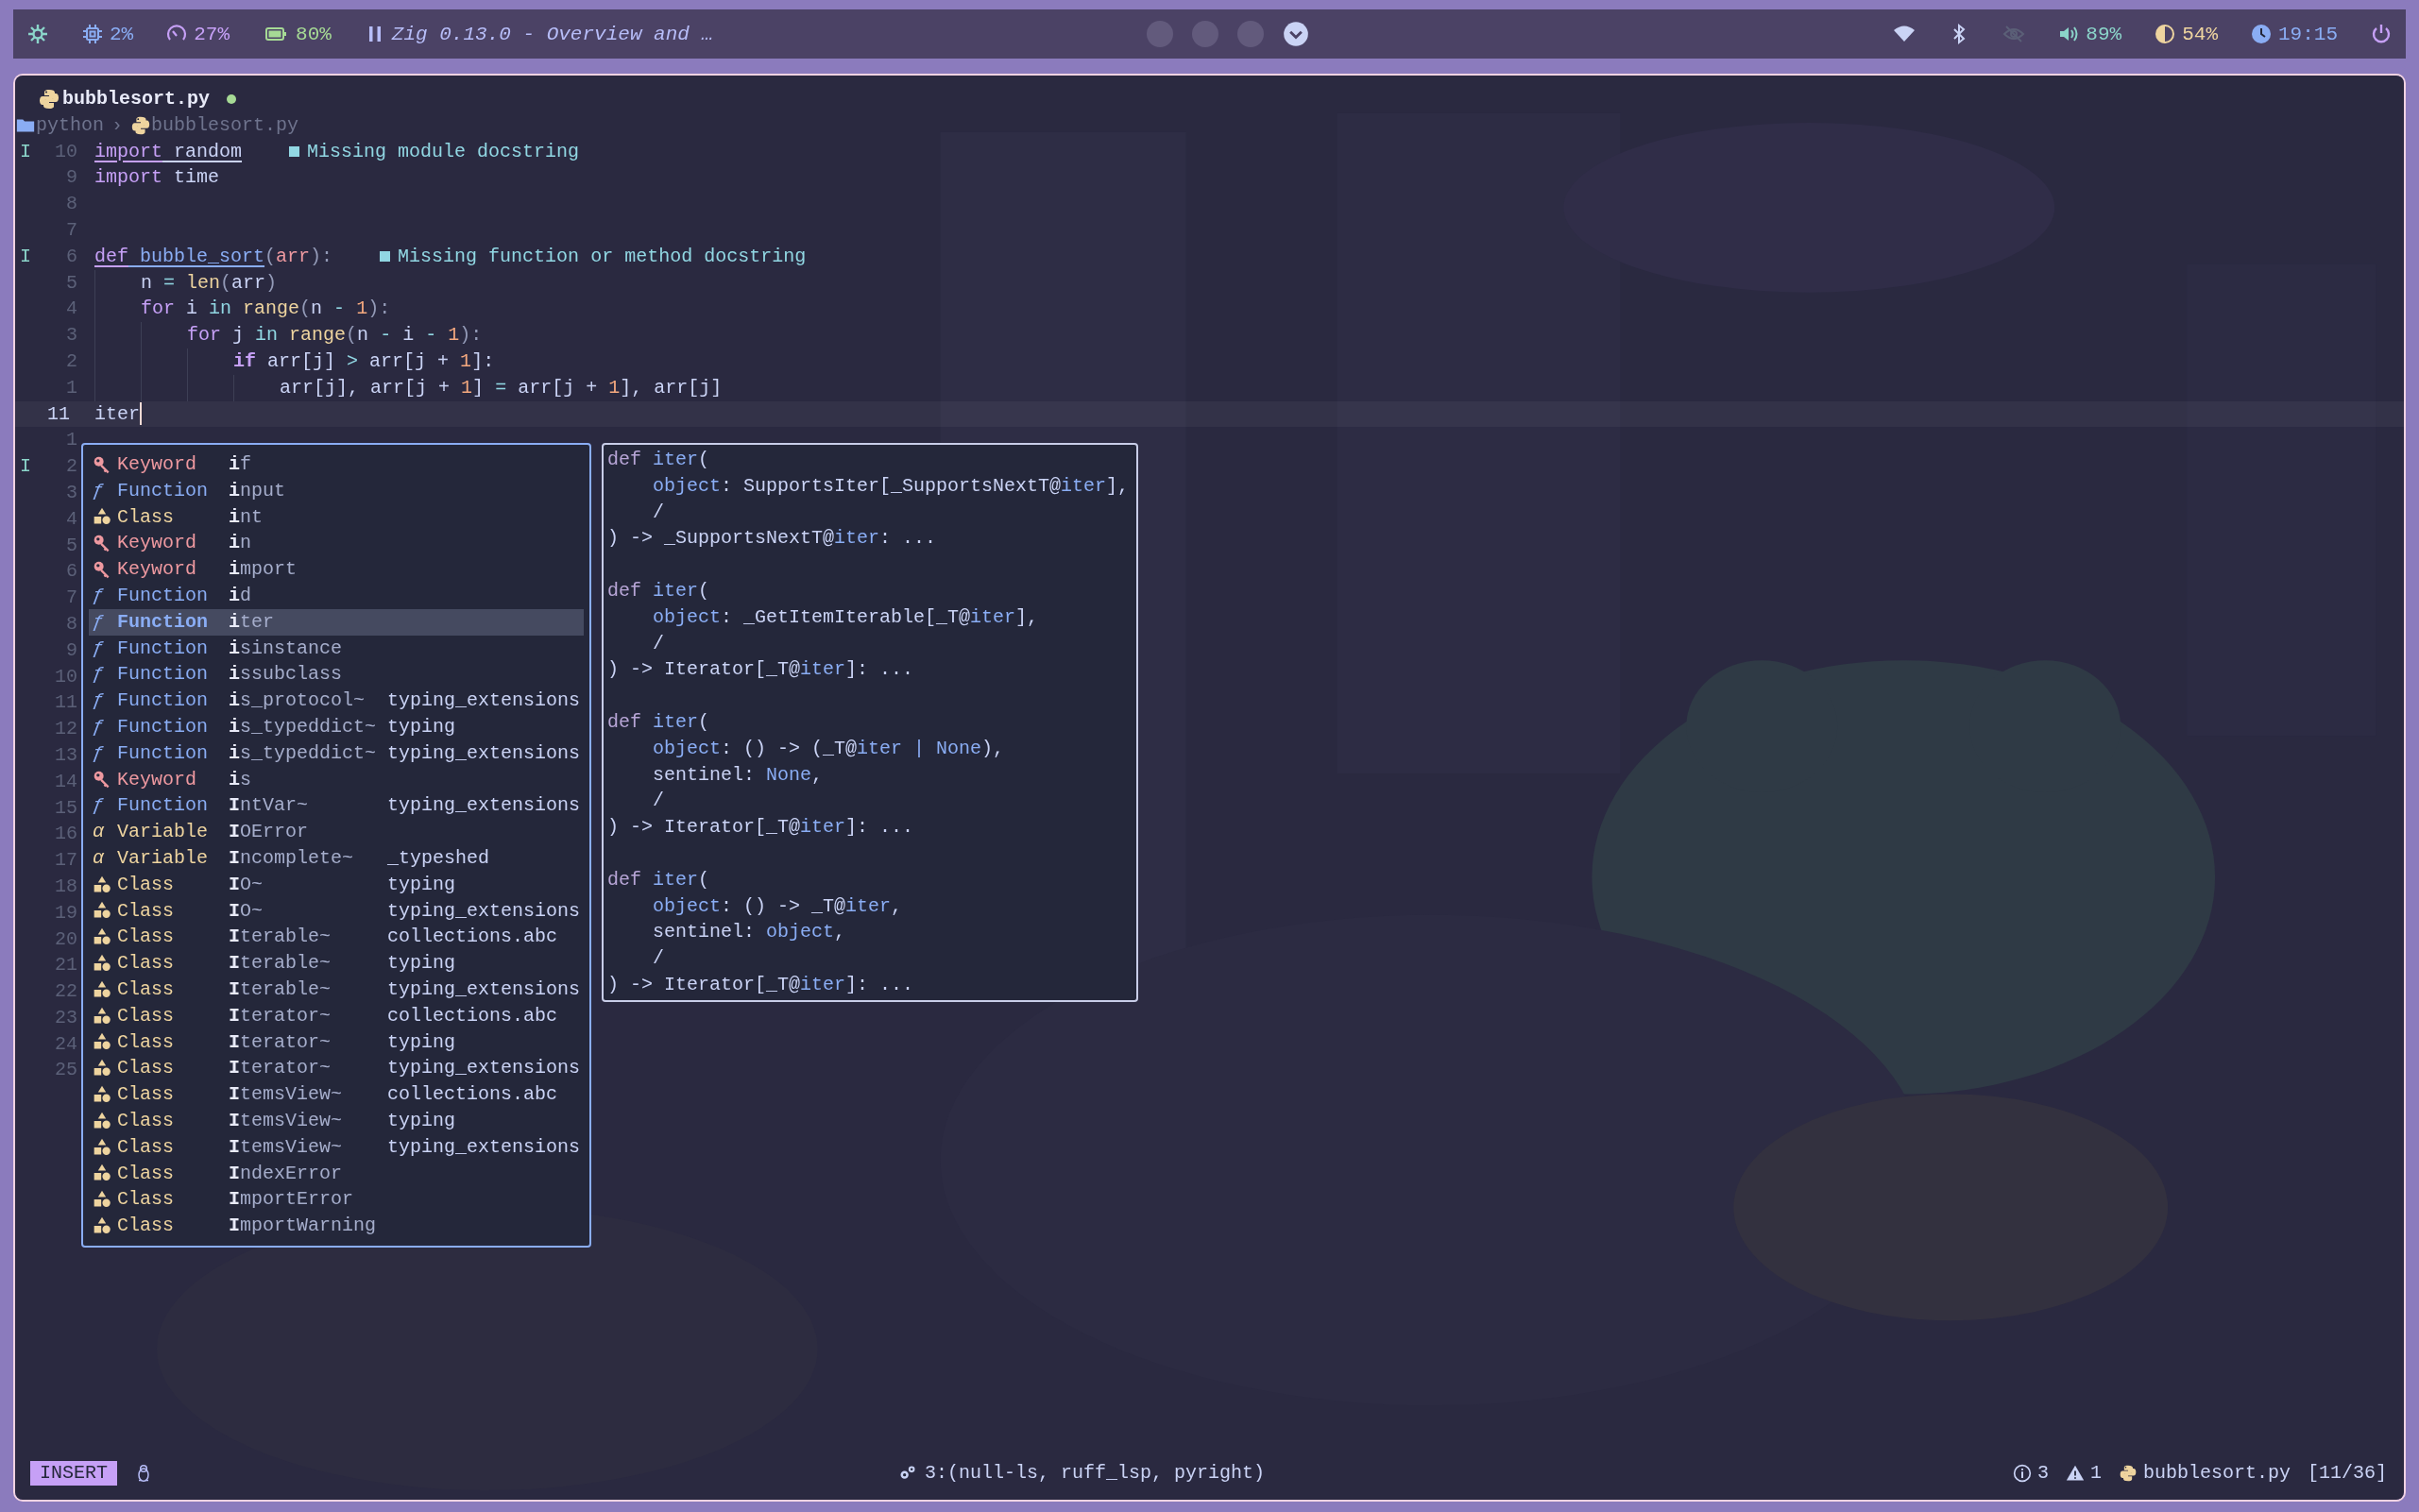 This screenshot has height=1512, width=2419. What do you see at coordinates (124, 99) in the screenshot?
I see `file-tab: bubblesort.py` at bounding box center [124, 99].